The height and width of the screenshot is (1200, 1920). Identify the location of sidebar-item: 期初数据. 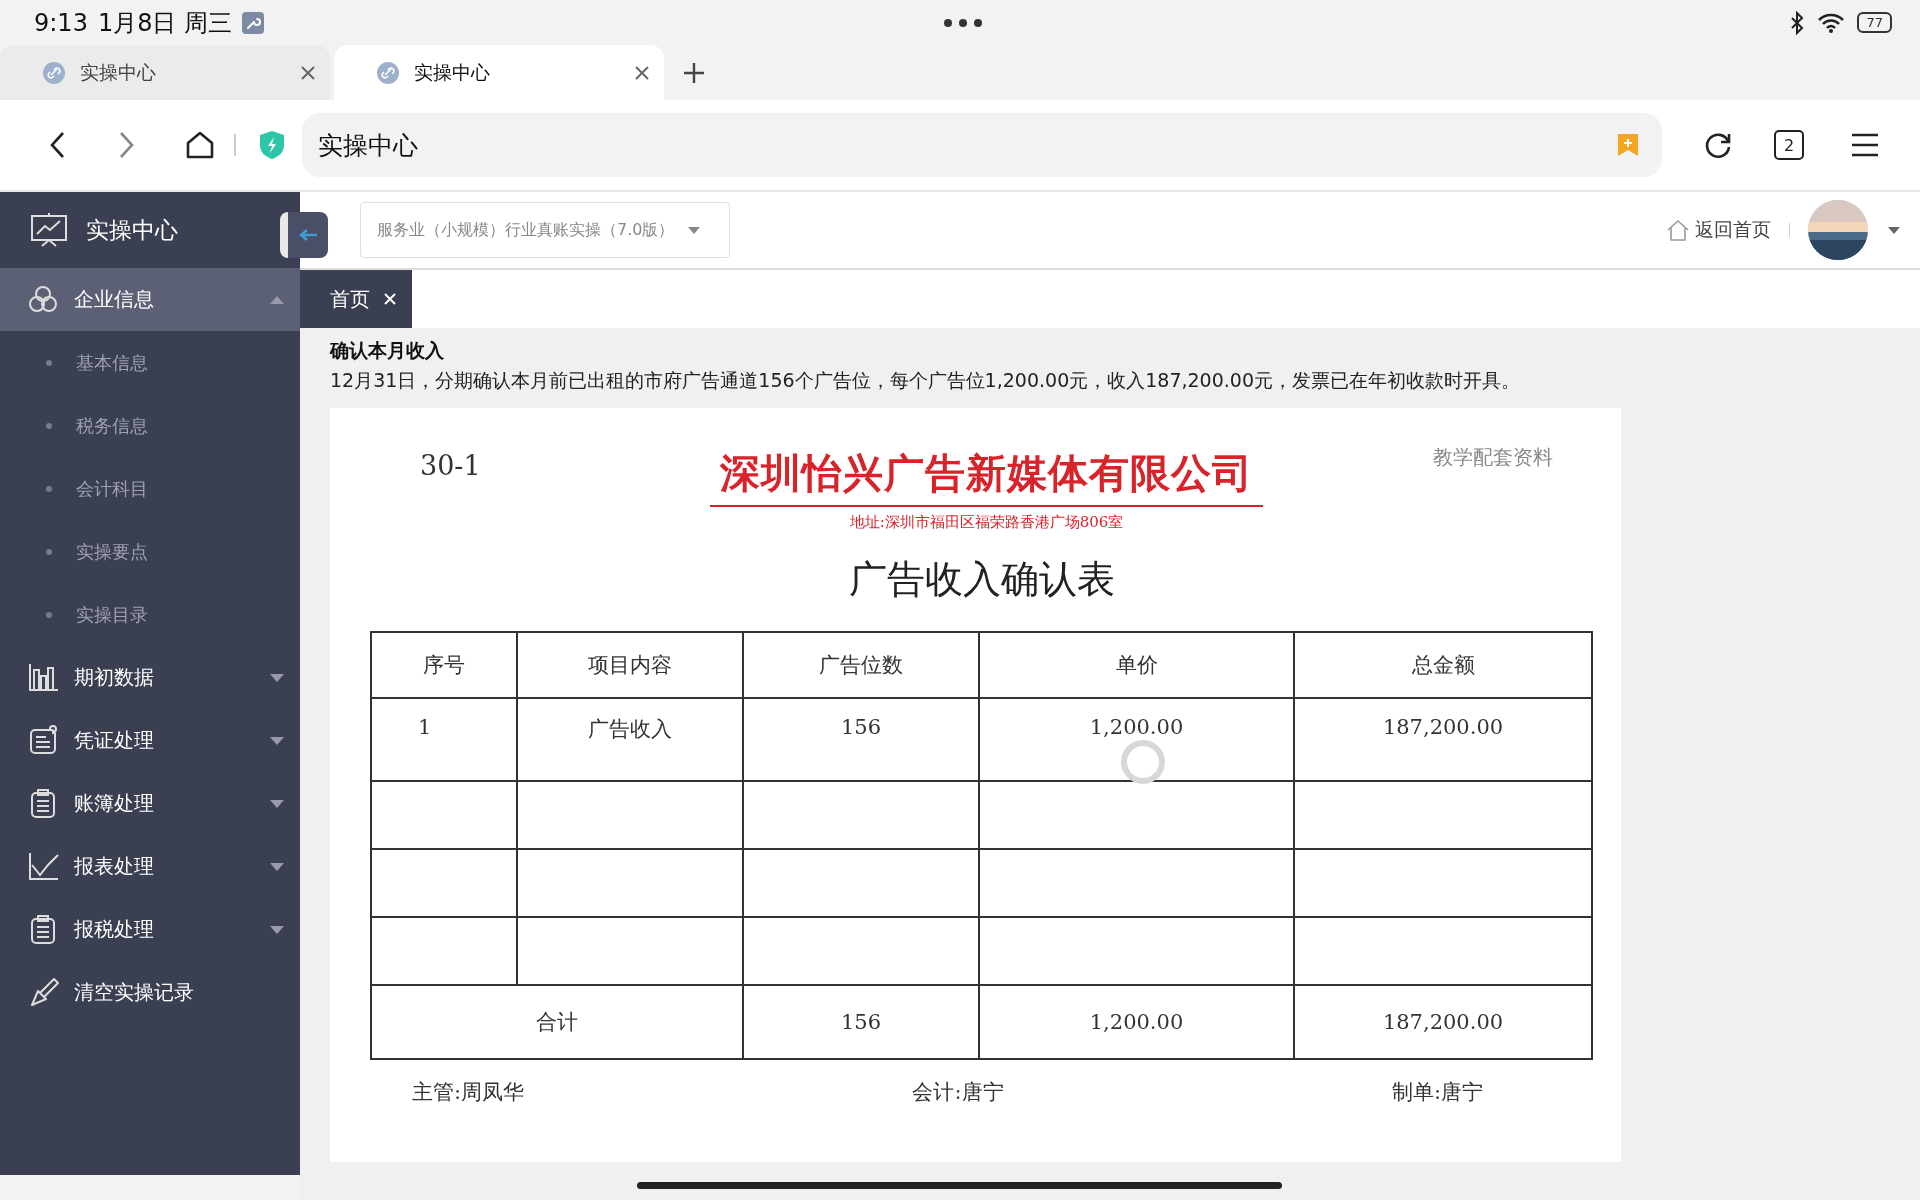
(150, 677).